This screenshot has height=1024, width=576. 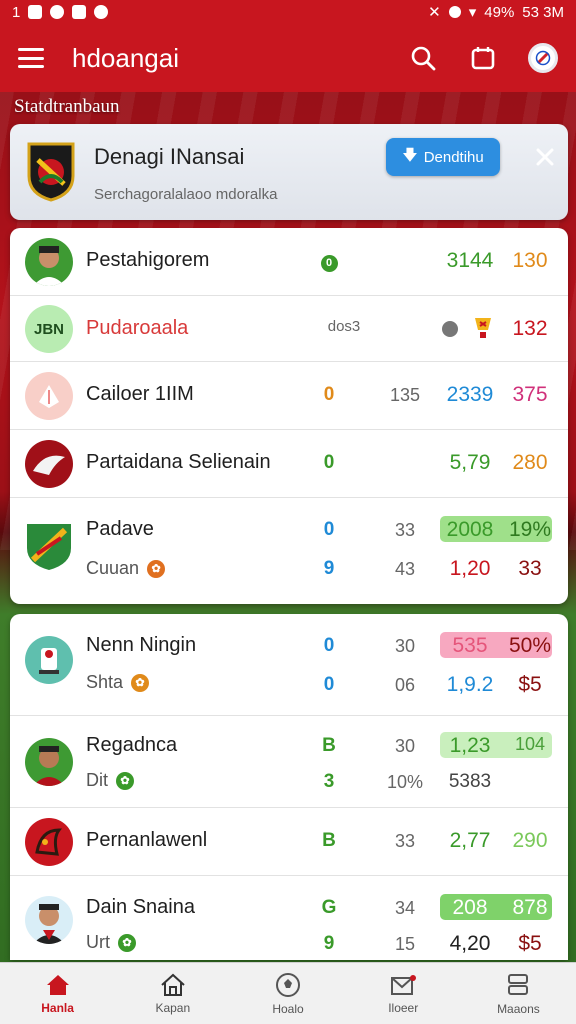 What do you see at coordinates (57, 984) in the screenshot?
I see `home-icon` at bounding box center [57, 984].